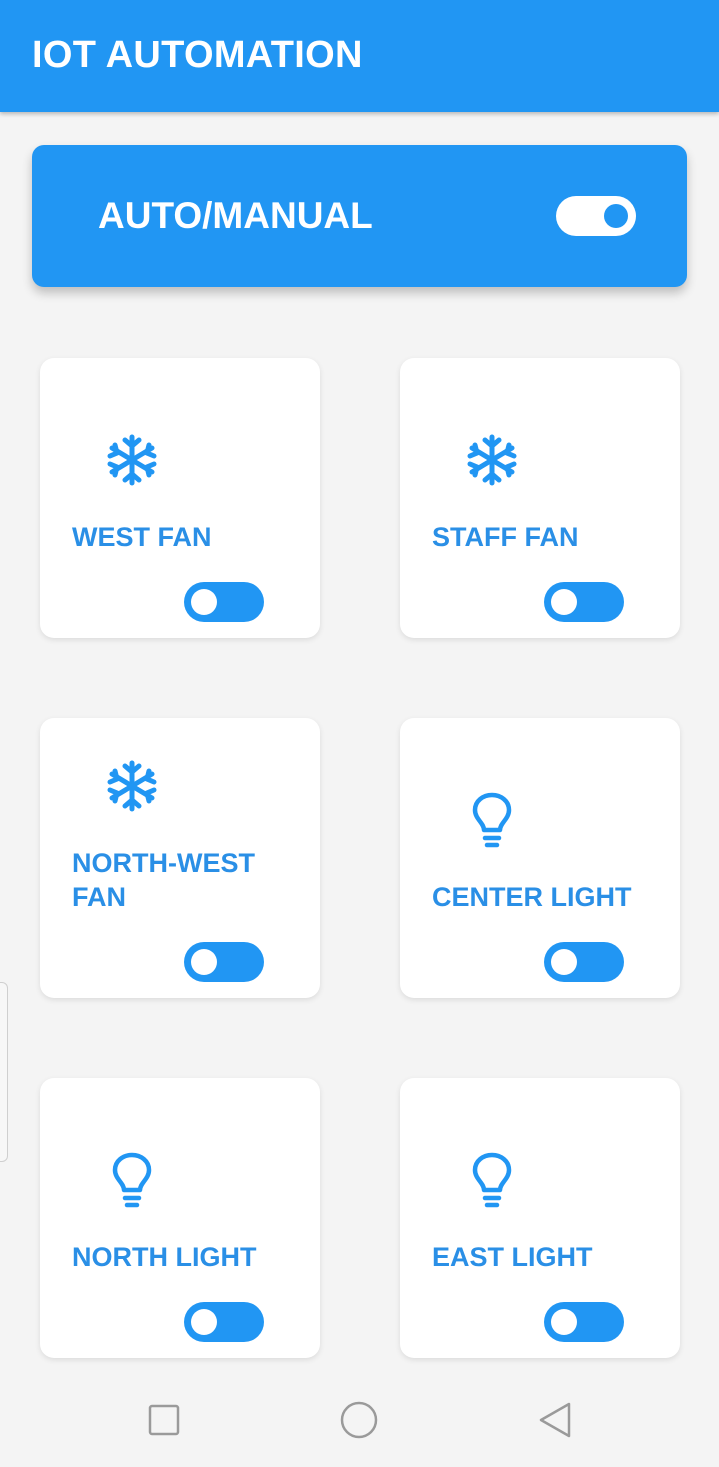 This screenshot has width=719, height=1467. What do you see at coordinates (180, 1218) in the screenshot?
I see `device-card-north-light: NORTH LIGHT` at bounding box center [180, 1218].